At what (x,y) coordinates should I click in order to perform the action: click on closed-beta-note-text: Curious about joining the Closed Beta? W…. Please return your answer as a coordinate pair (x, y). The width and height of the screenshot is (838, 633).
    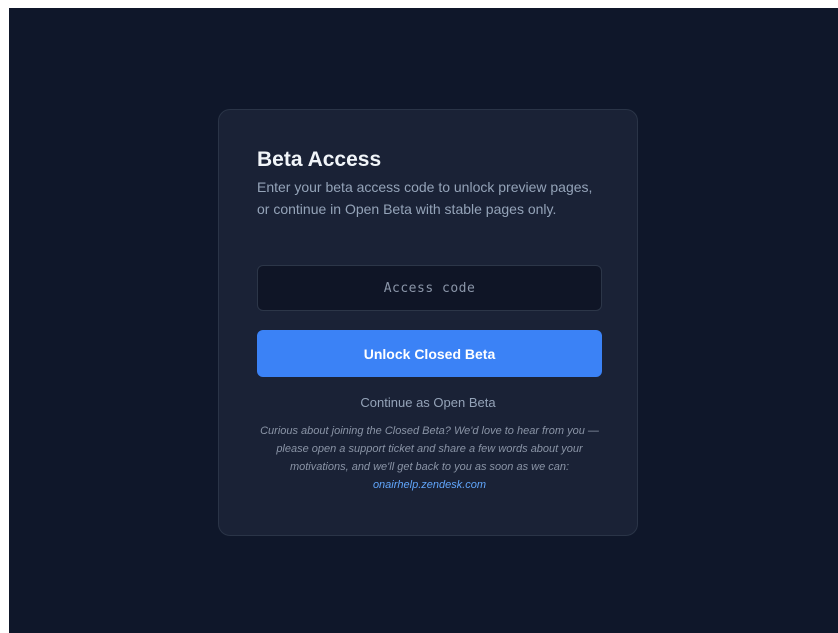
    Looking at the image, I should click on (429, 449).